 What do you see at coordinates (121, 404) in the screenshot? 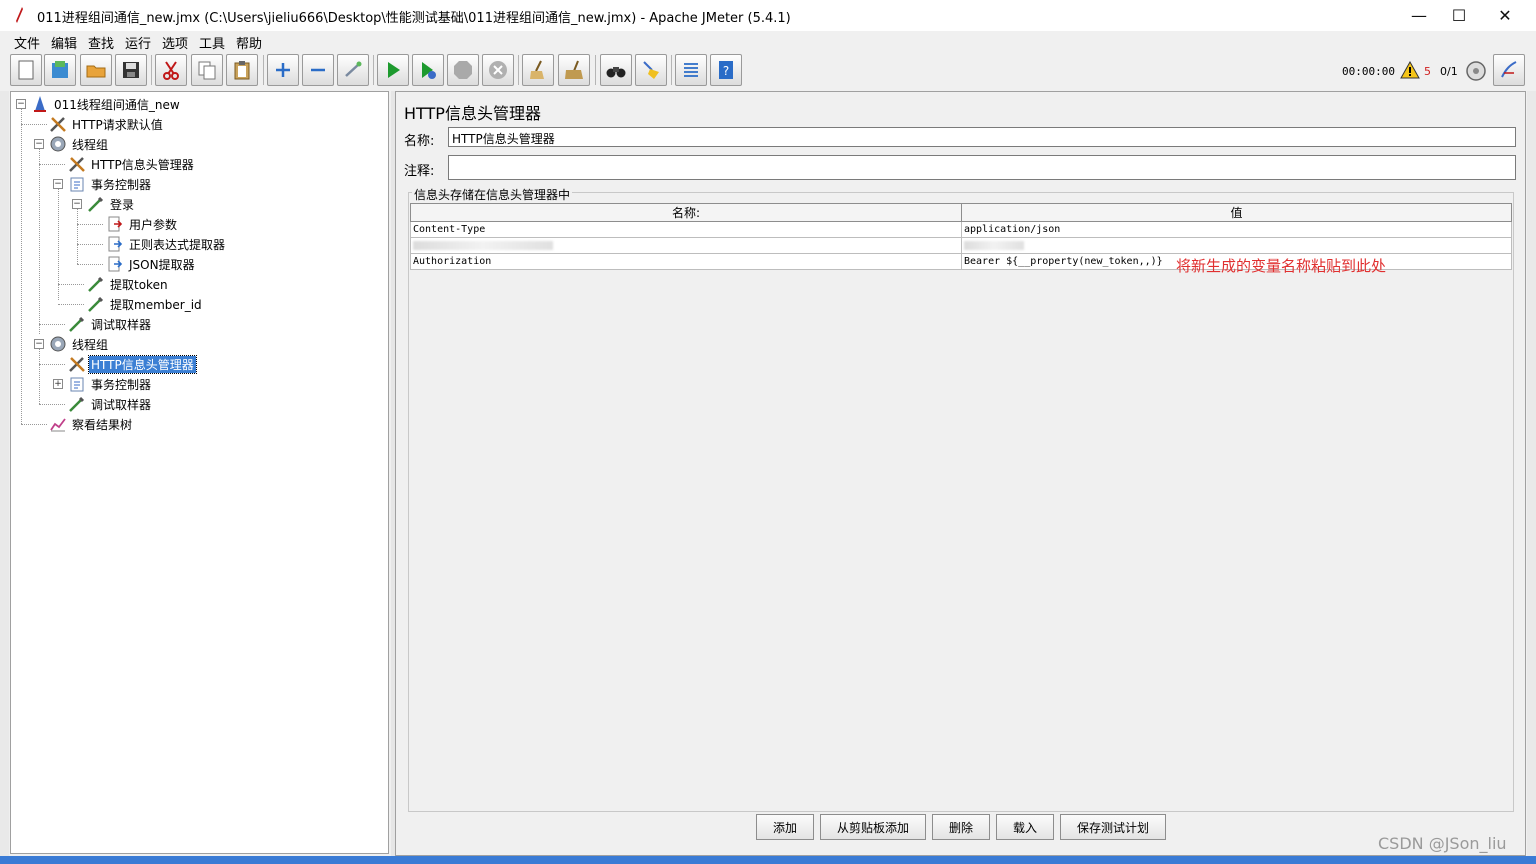
I see `tree-node-label: 调试取样器` at bounding box center [121, 404].